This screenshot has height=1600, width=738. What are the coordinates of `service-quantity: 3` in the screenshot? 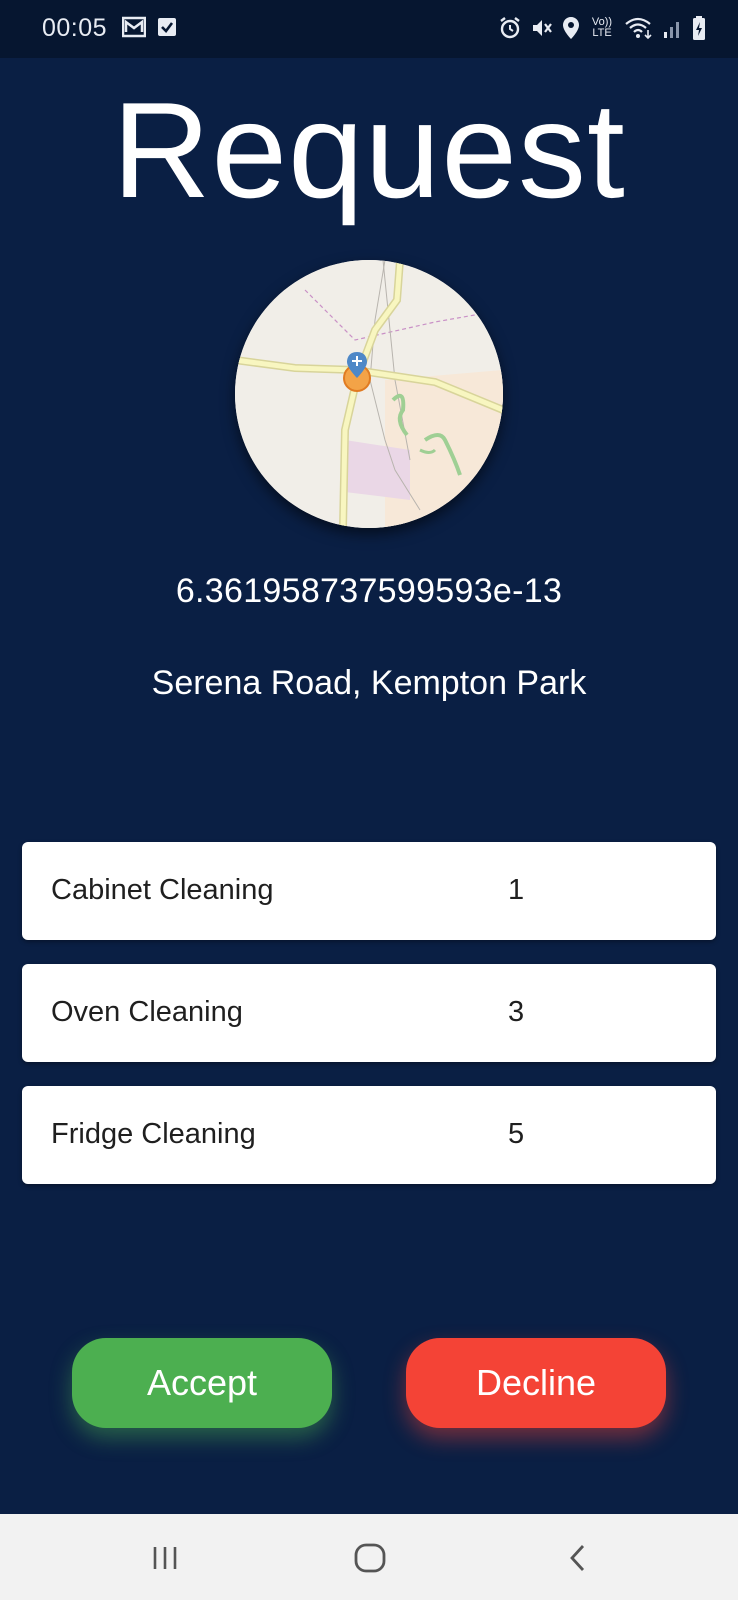 It's located at (516, 1012).